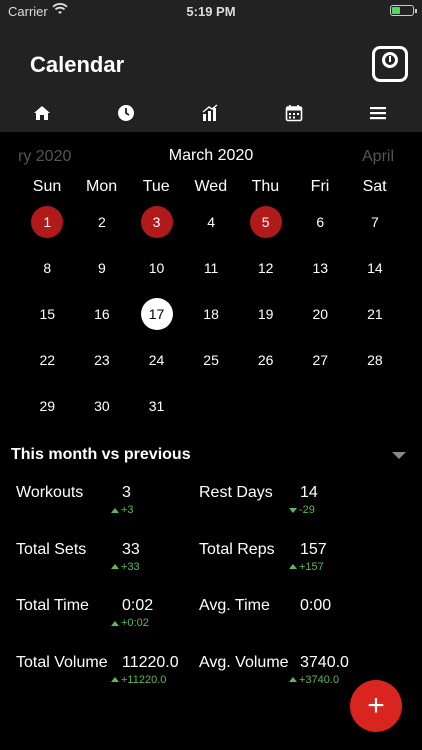 The height and width of the screenshot is (750, 422). Describe the element at coordinates (265, 186) in the screenshot. I see `weekday-label: Thu` at that location.